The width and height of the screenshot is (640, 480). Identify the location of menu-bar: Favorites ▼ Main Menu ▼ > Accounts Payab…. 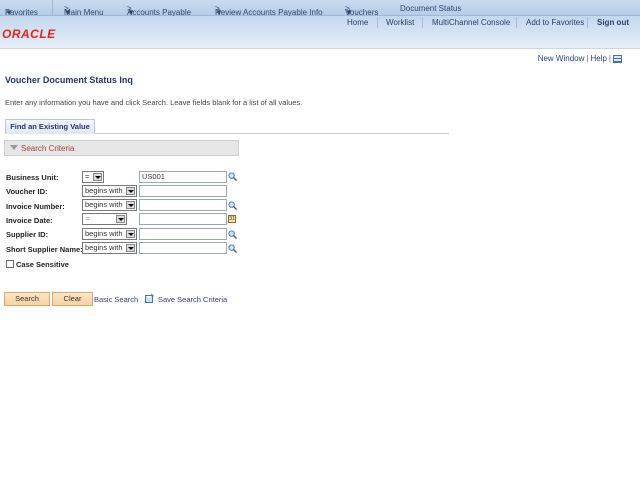
(320, 8).